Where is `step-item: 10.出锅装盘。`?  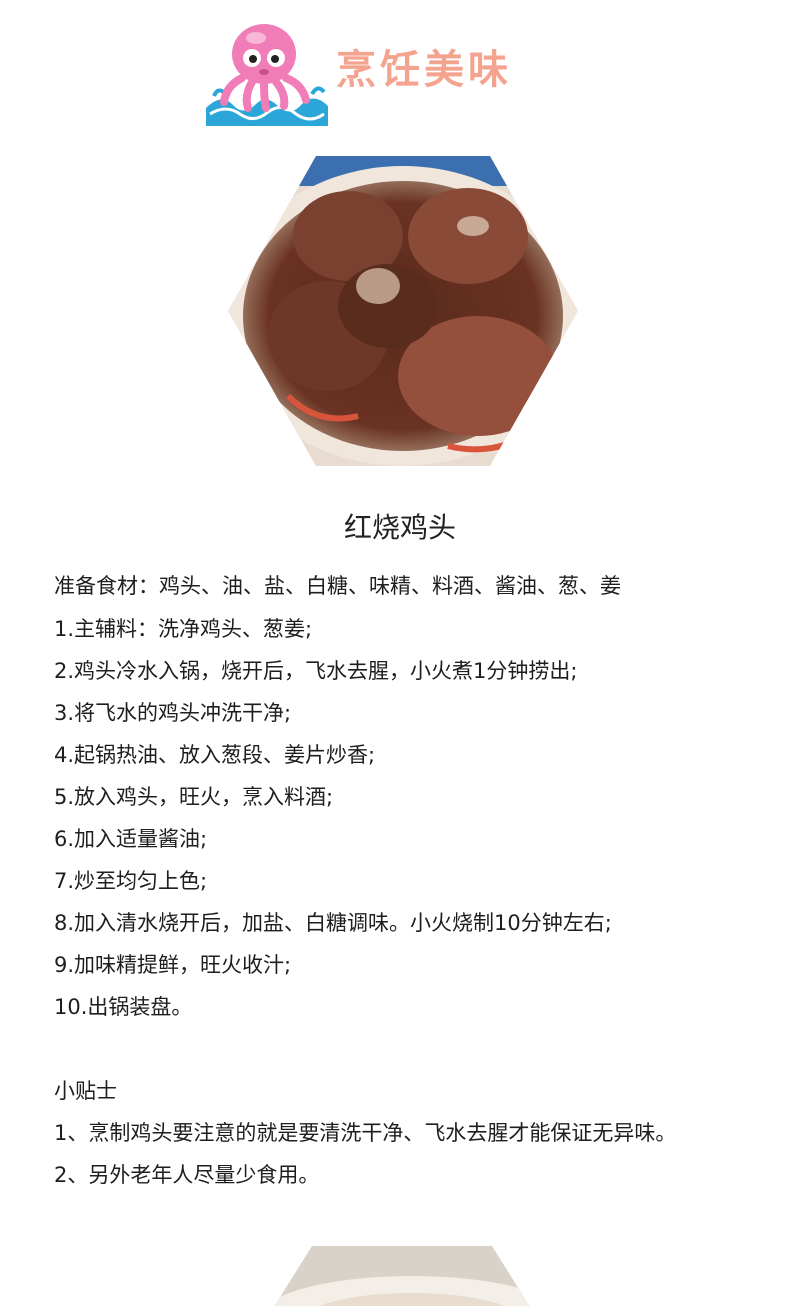
step-item: 10.出锅装盘。 is located at coordinates (123, 1007).